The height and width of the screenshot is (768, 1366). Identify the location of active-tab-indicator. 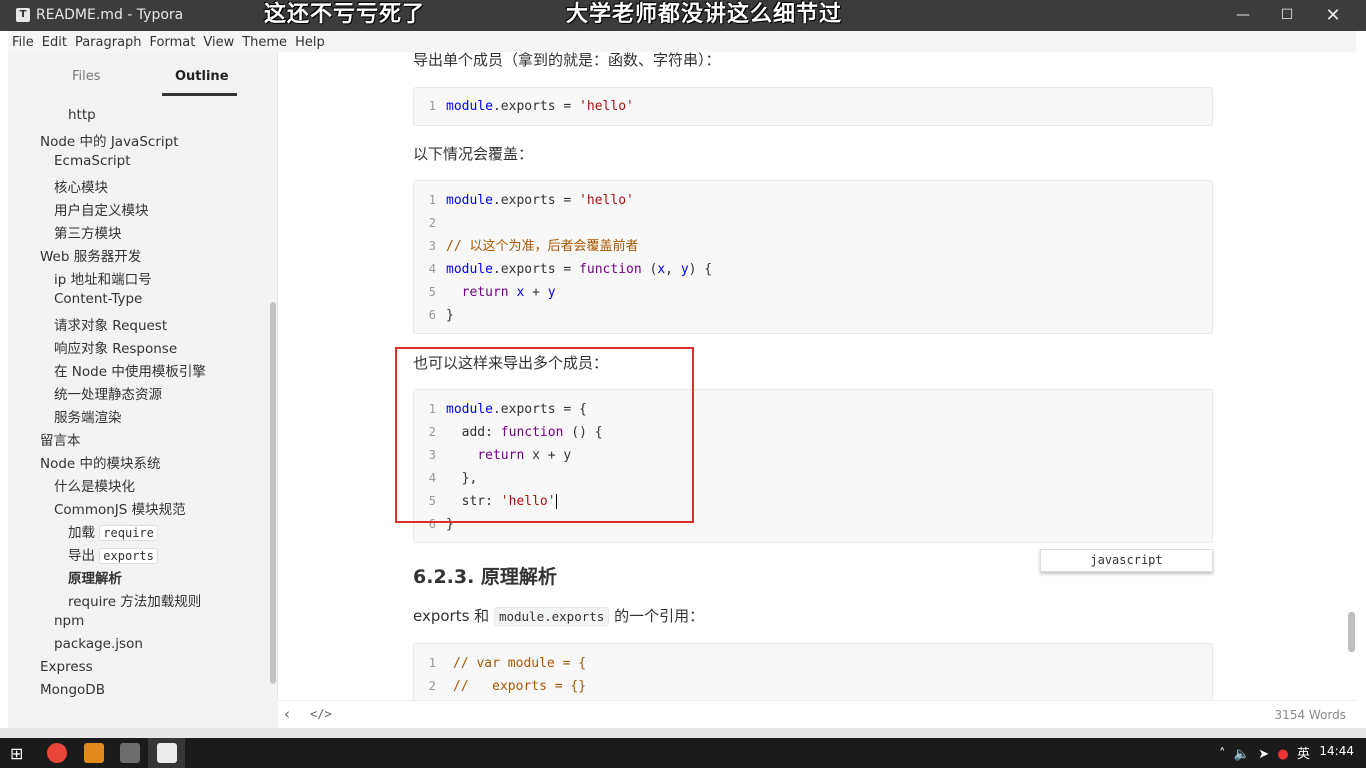
(199, 94).